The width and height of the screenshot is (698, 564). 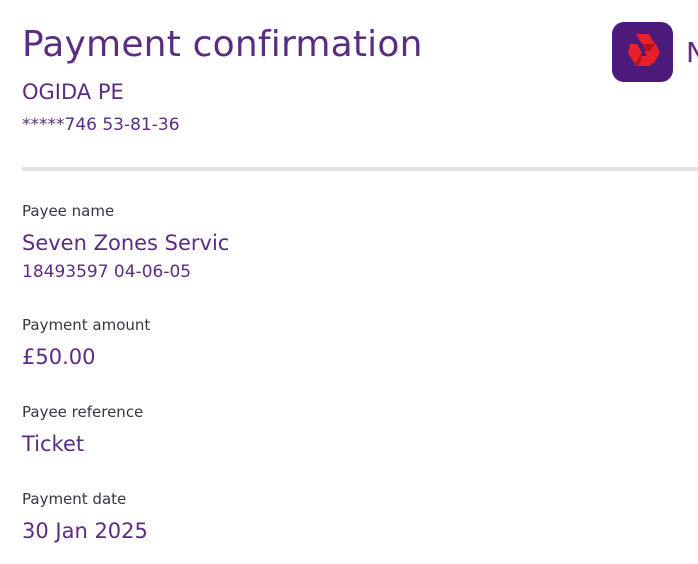 I want to click on account-name: OGIDA PE, so click(x=73, y=92).